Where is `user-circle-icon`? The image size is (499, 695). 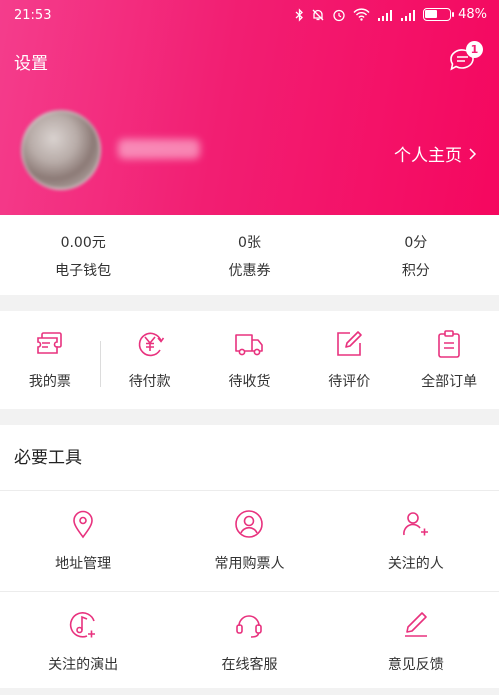
user-circle-icon is located at coordinates (249, 524).